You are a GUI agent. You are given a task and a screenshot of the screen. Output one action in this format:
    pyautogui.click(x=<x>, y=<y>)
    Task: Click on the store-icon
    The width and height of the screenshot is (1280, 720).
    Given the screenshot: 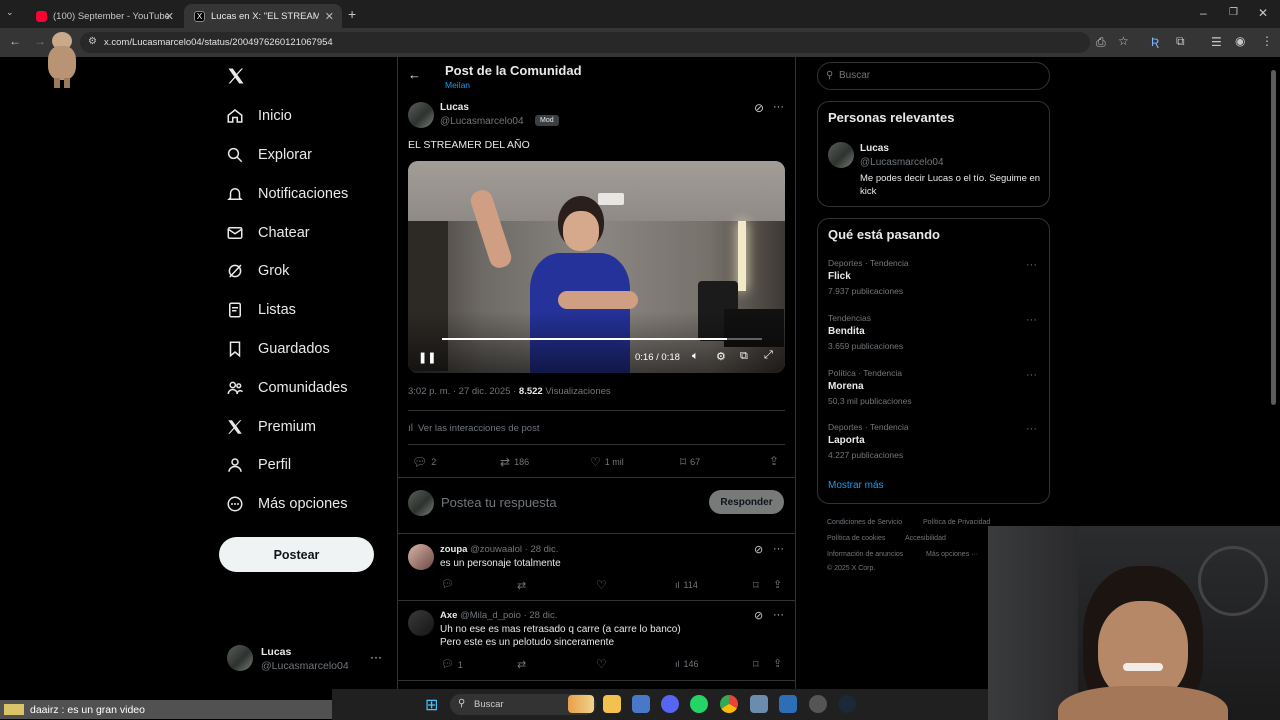 What is the action you would take?
    pyautogui.click(x=788, y=704)
    